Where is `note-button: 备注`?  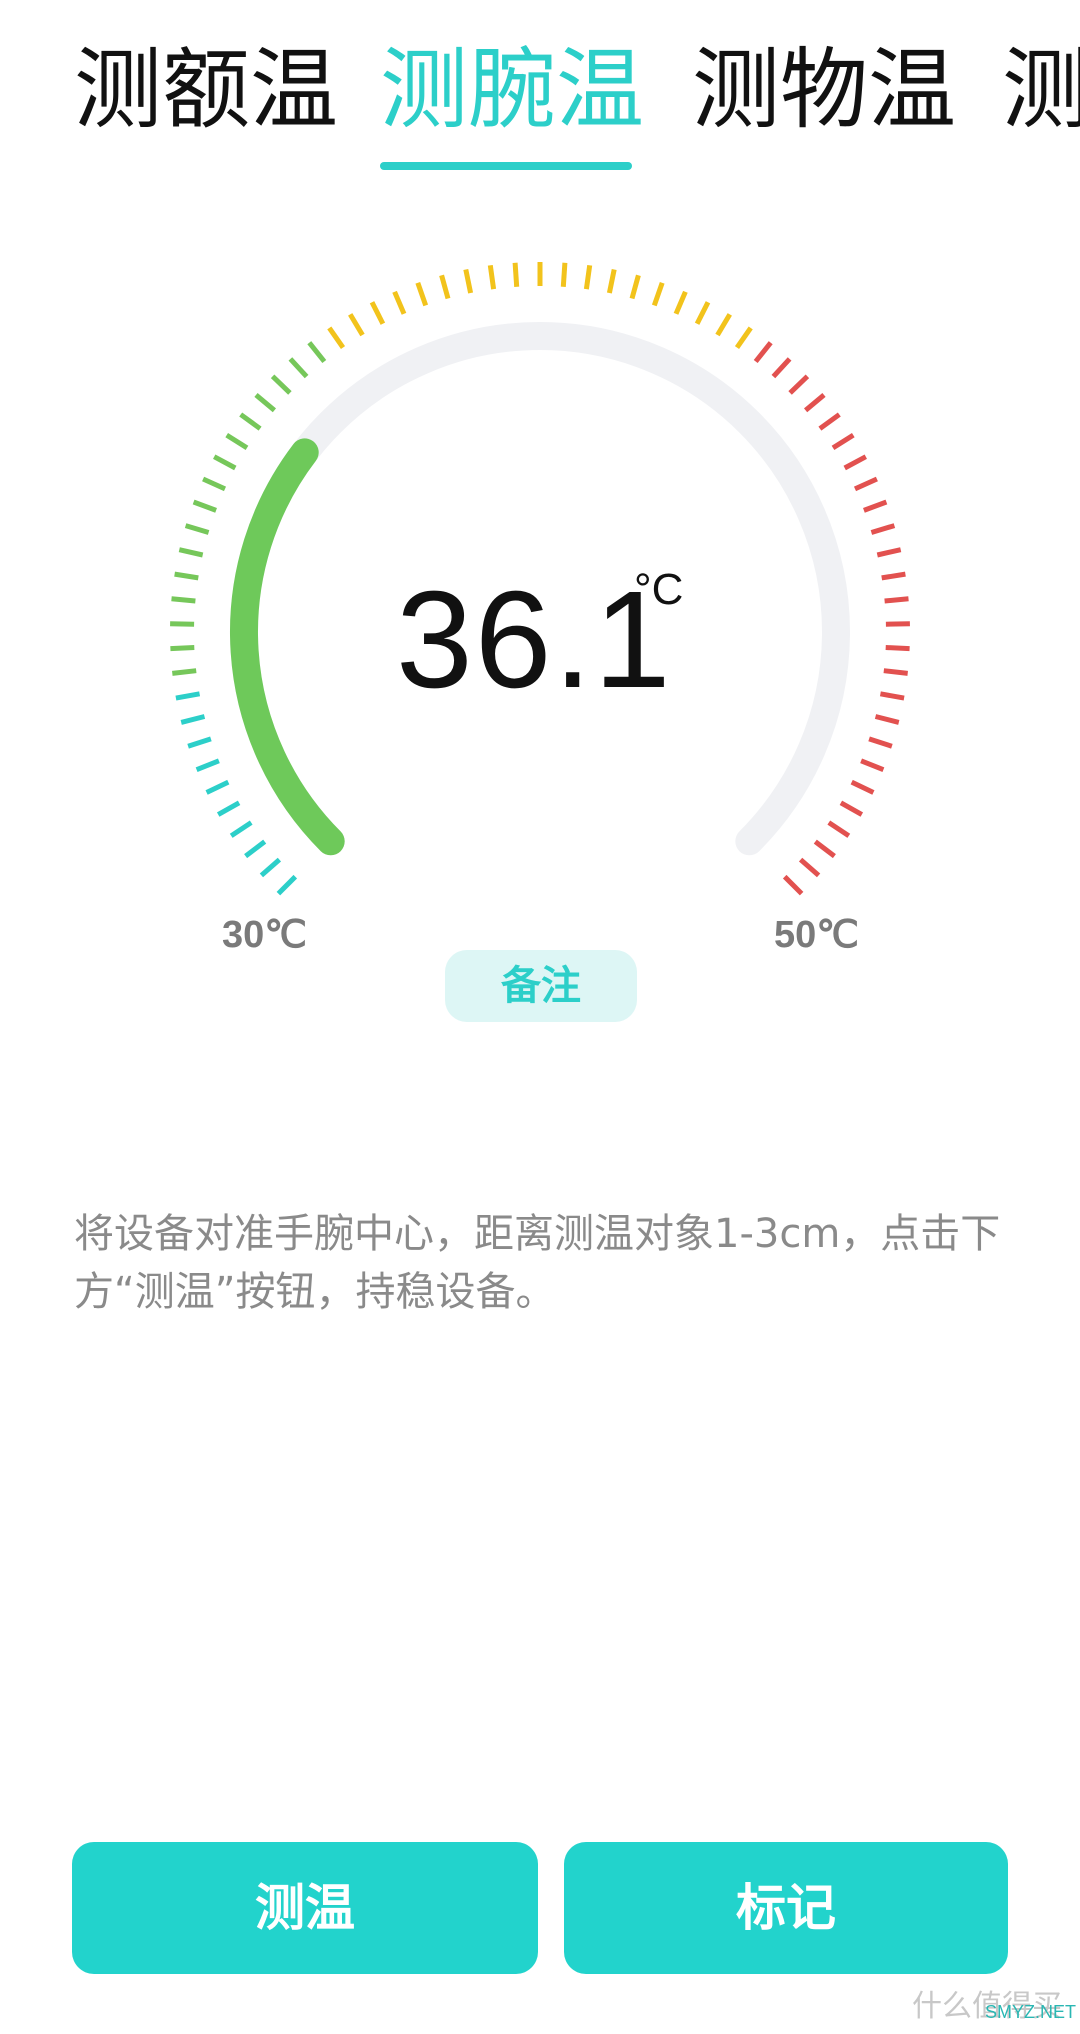
note-button: 备注 is located at coordinates (541, 986).